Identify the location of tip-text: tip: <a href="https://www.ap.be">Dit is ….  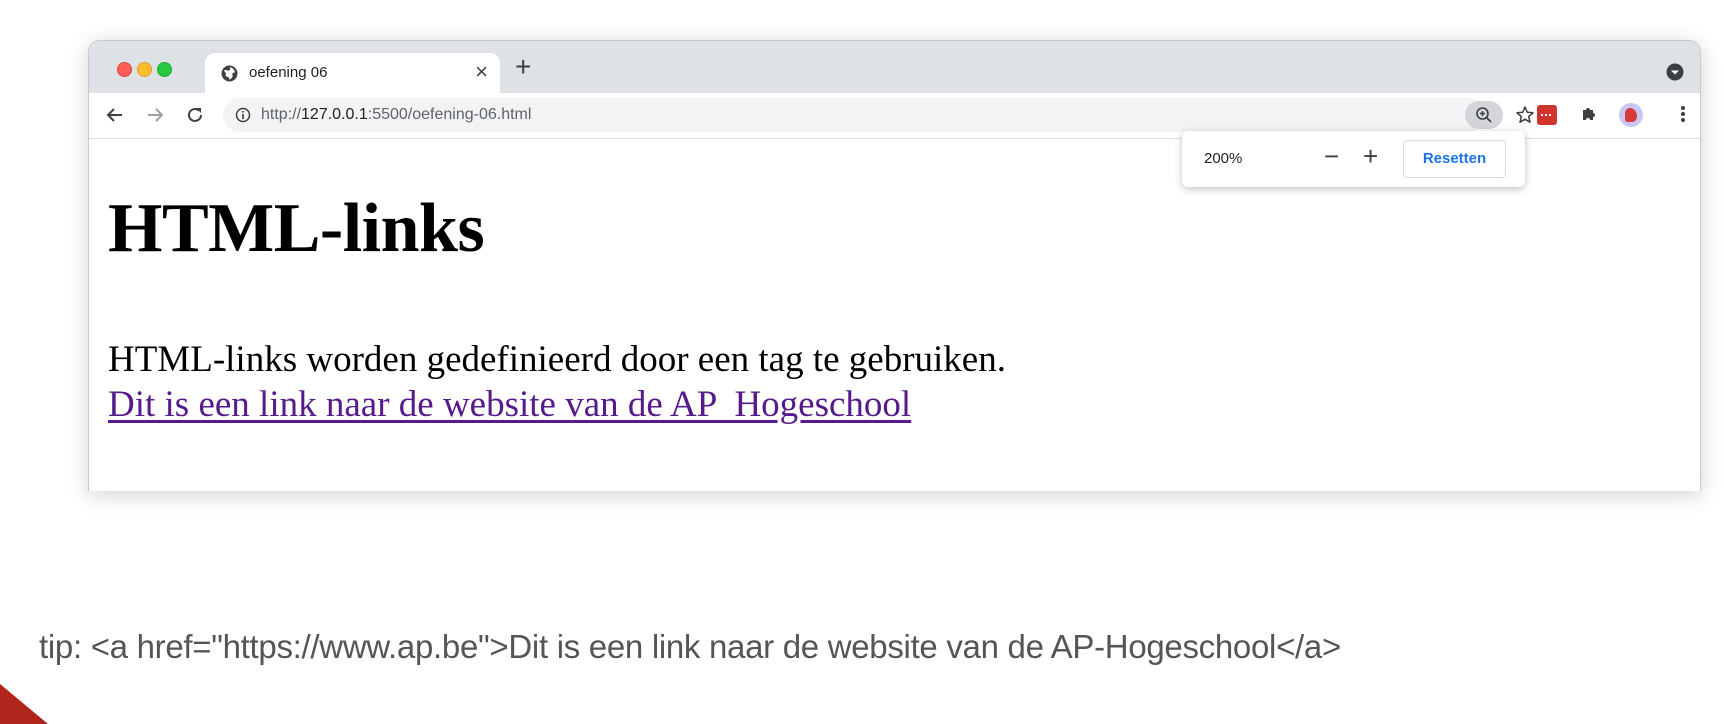
(690, 646).